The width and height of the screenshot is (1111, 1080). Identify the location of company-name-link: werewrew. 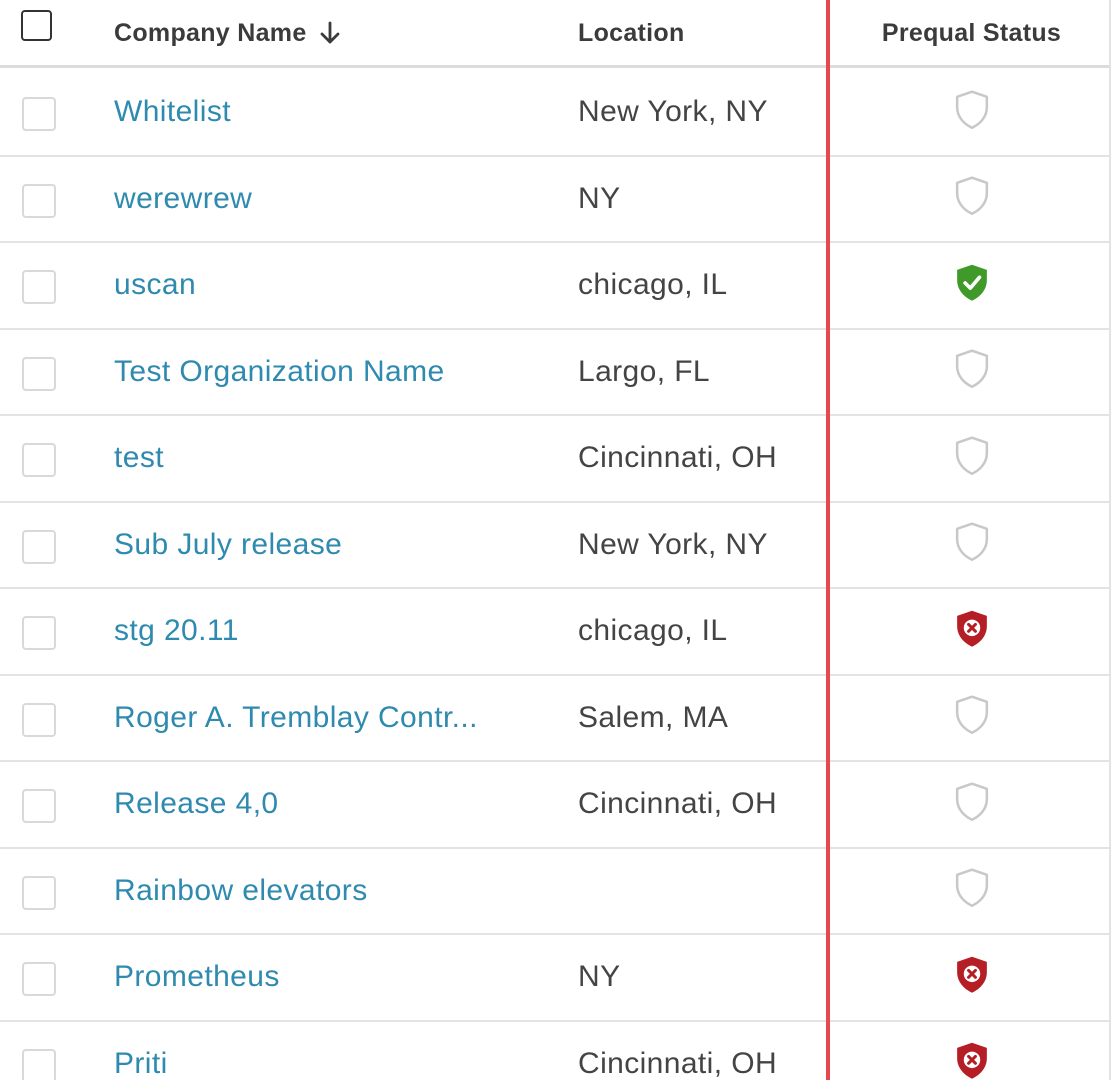
(183, 199).